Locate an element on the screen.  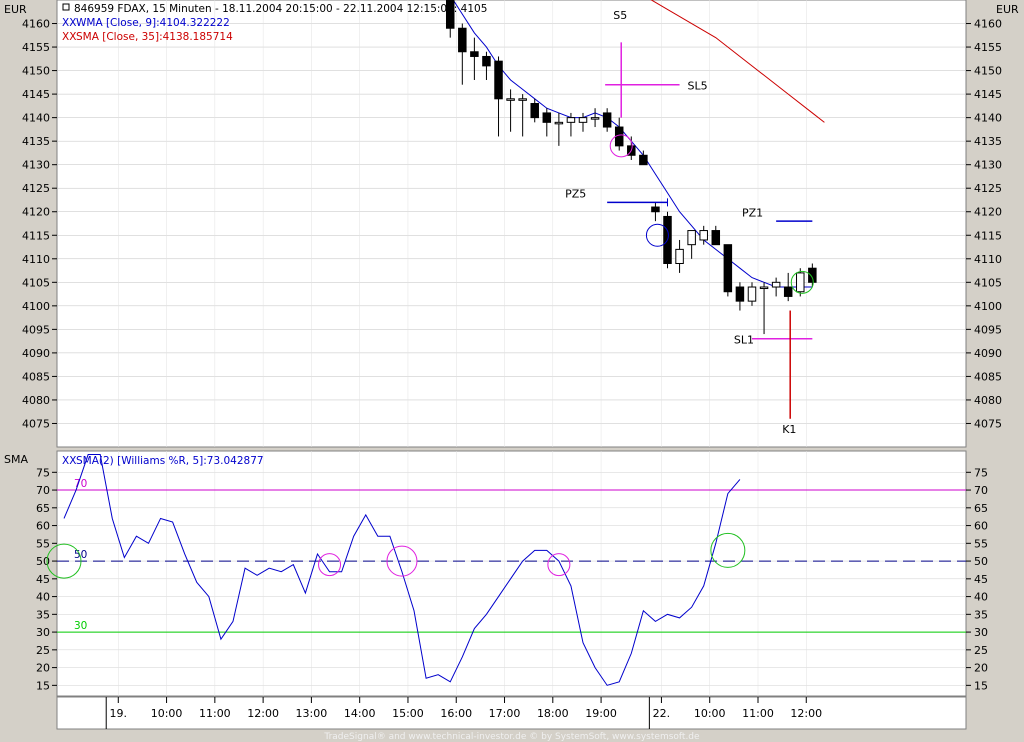
oscillator-legend-row: XX SMA(2) [Williams %R, 5]:73.042877 is located at coordinates (163, 461).